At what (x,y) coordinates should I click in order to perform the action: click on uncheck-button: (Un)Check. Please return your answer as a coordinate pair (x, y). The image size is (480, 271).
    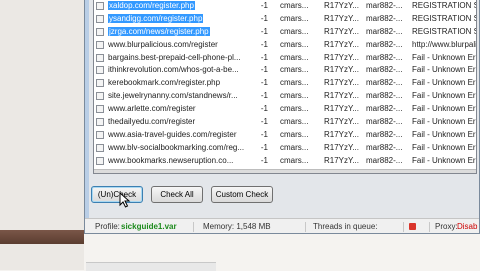
    Looking at the image, I should click on (117, 194).